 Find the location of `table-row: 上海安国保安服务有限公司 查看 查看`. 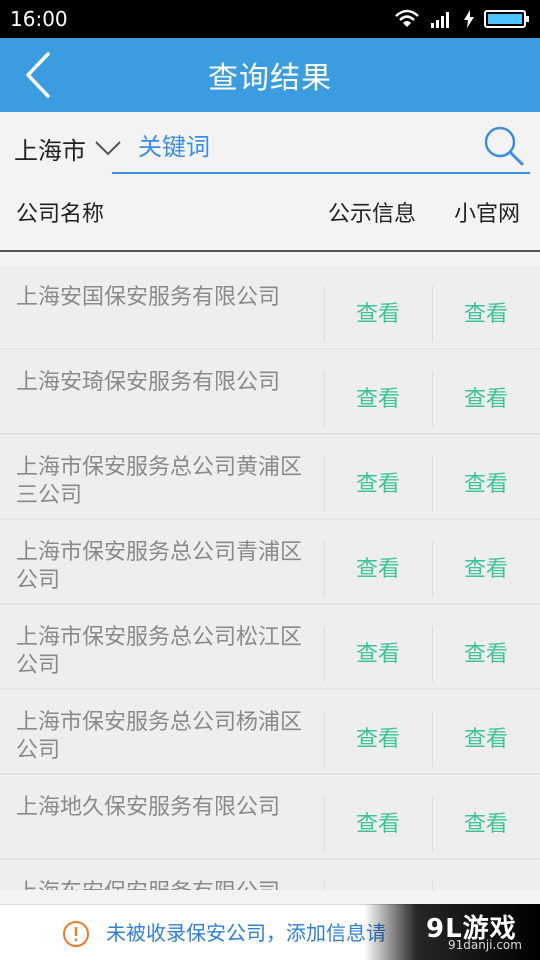

table-row: 上海安国保安服务有限公司 查看 查看 is located at coordinates (270, 308).